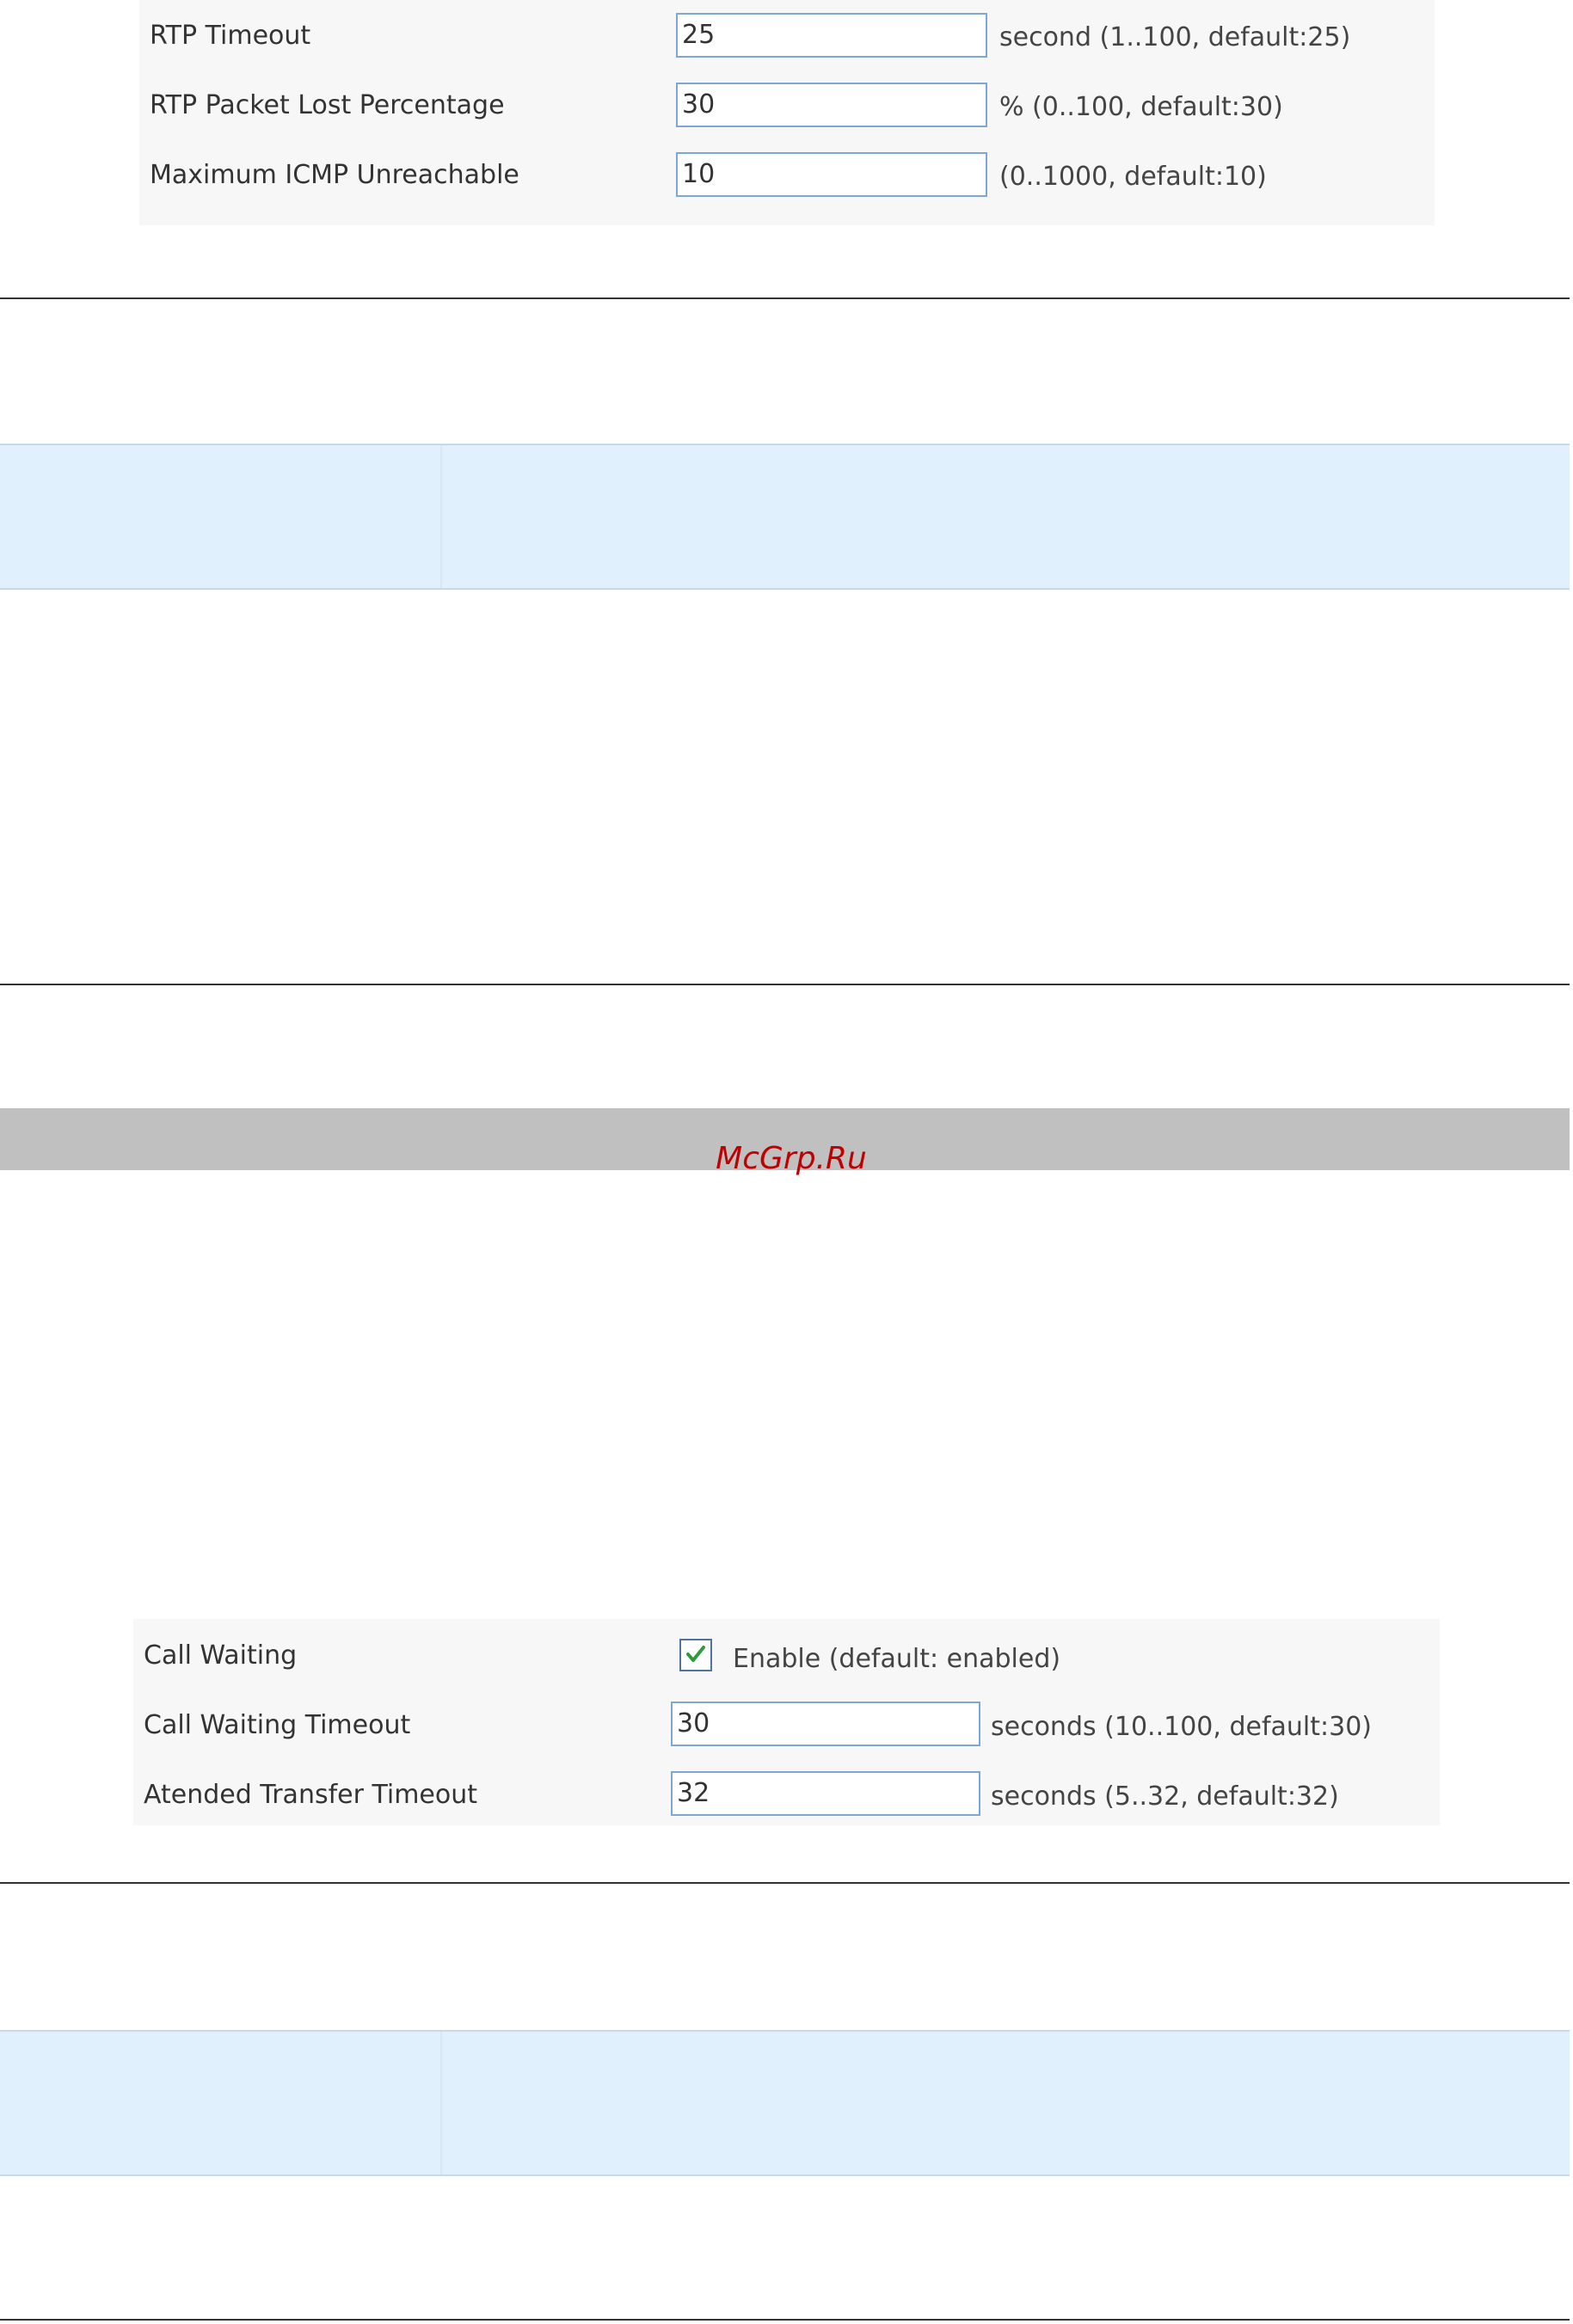 The height and width of the screenshot is (2324, 1573). Describe the element at coordinates (230, 36) in the screenshot. I see `rtp-timeout-label: RTP Timeout` at that location.